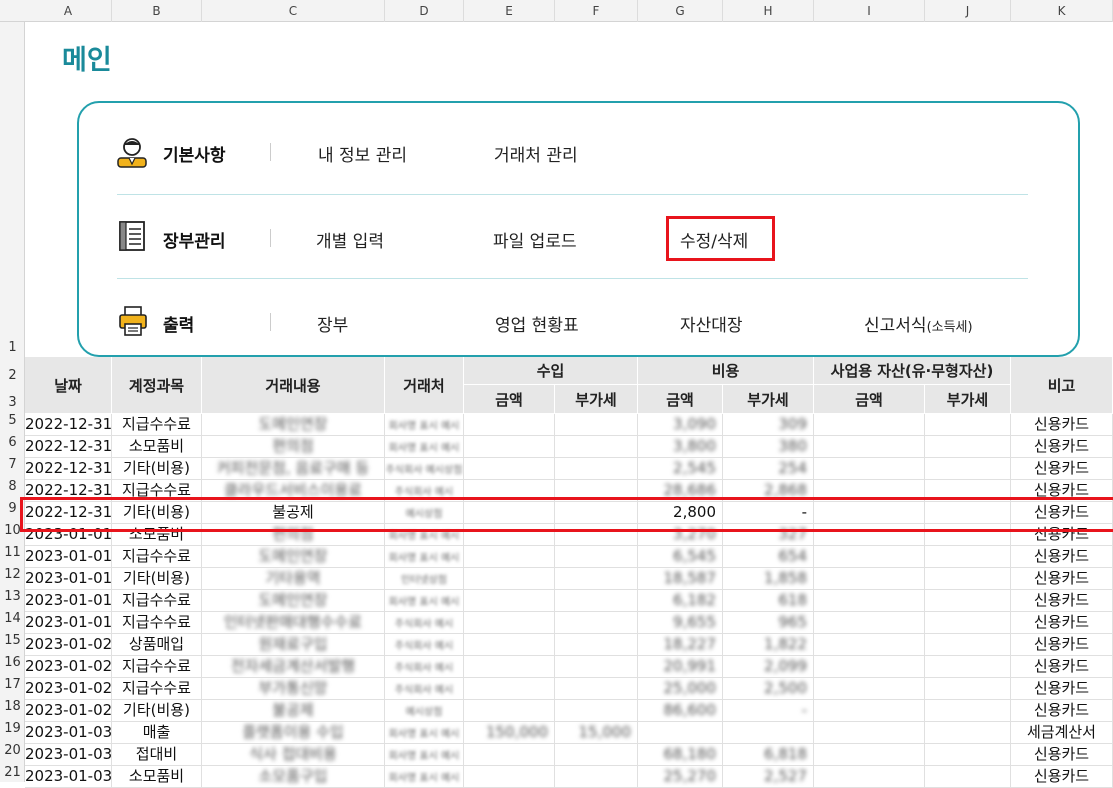  I want to click on column-header-i: I, so click(869, 11).